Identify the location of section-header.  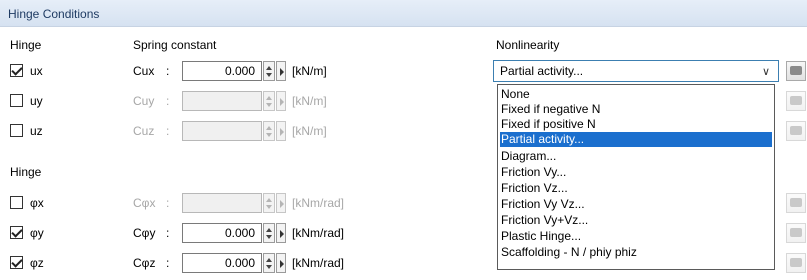
(403, 13).